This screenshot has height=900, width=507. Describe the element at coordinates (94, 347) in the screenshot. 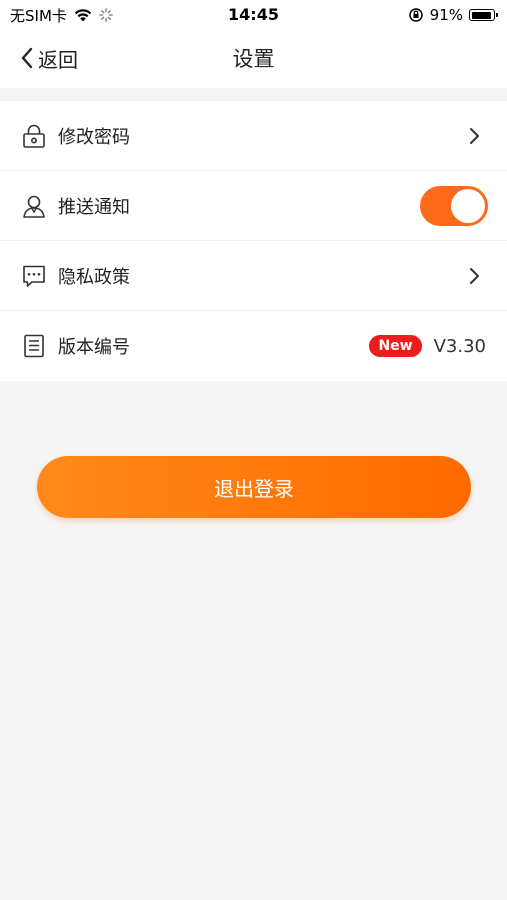

I see `setting-label: 版本编号` at that location.